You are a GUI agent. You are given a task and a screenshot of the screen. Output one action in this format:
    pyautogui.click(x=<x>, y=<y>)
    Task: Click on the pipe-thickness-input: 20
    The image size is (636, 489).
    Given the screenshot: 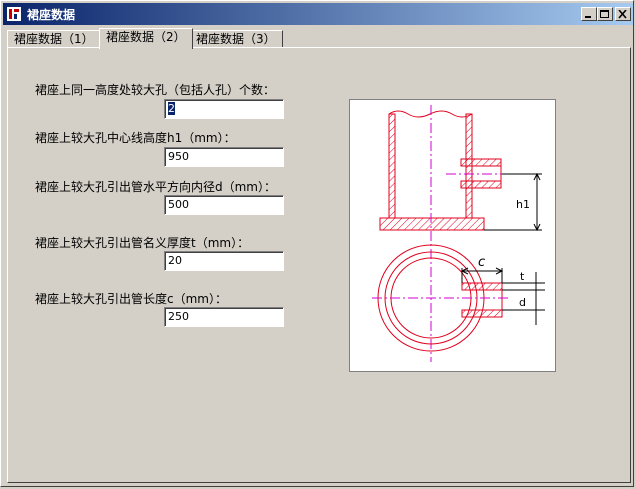 What is the action you would take?
    pyautogui.click(x=224, y=261)
    